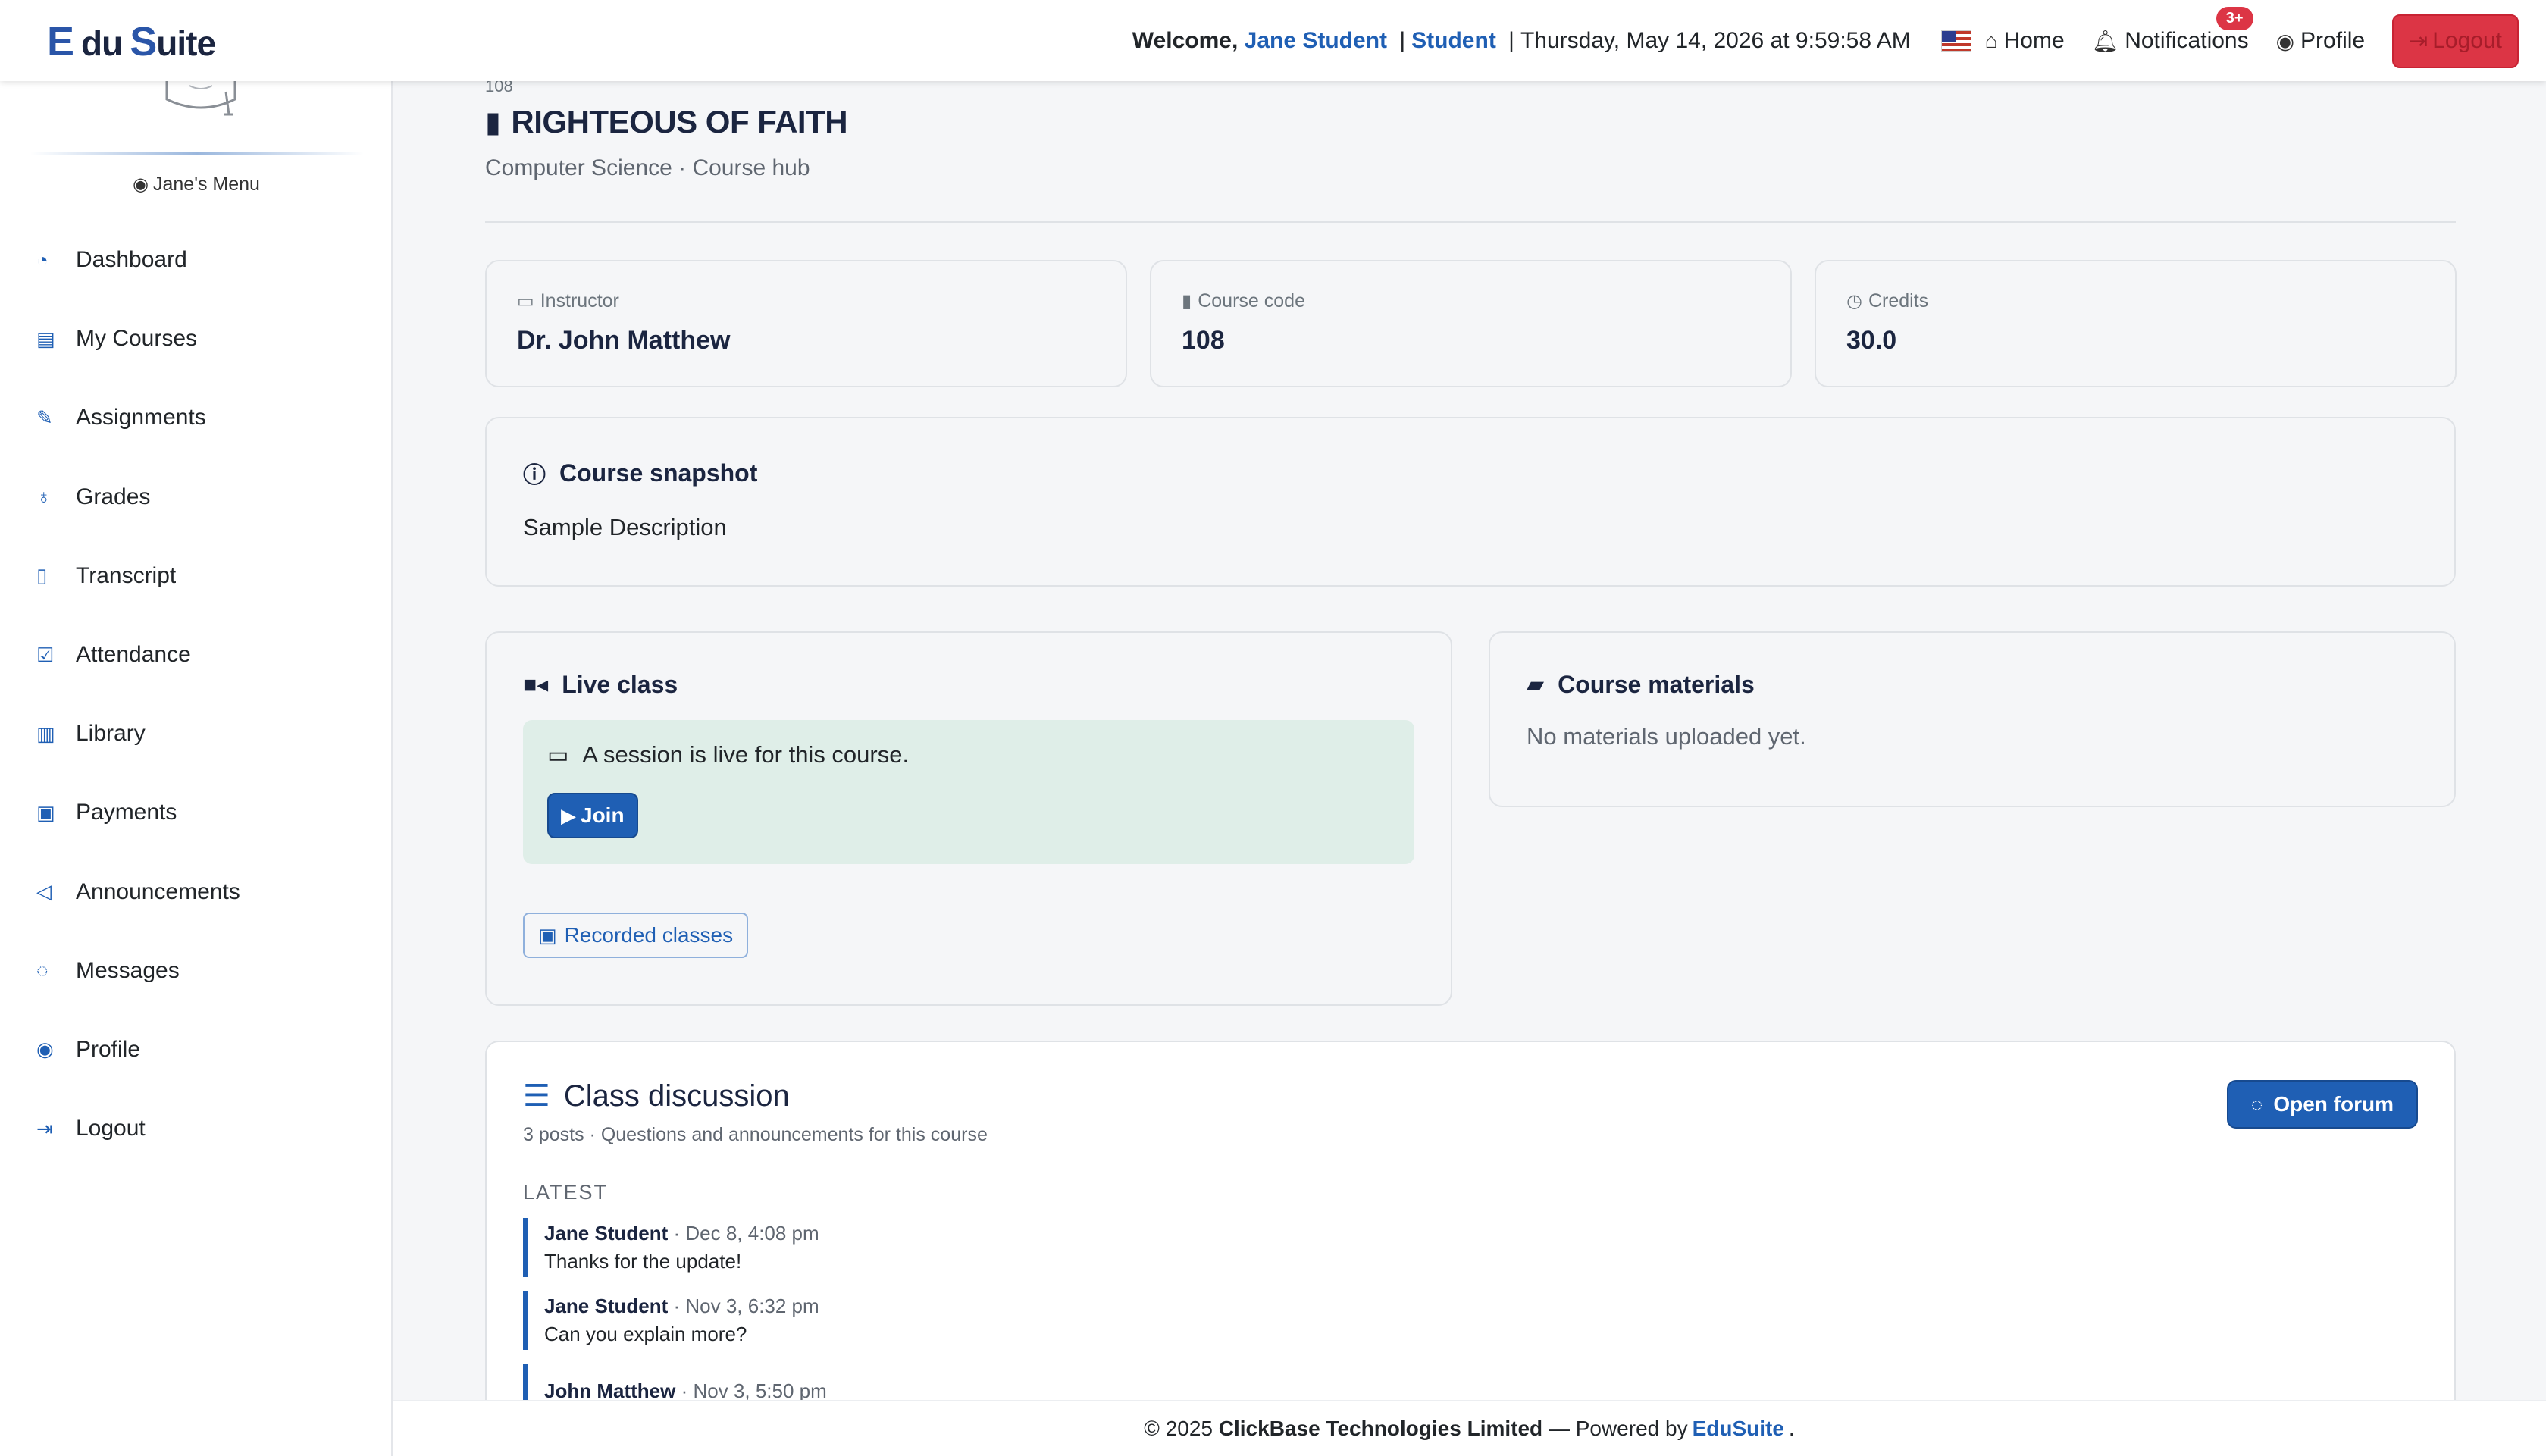 Image resolution: width=2546 pixels, height=1456 pixels. I want to click on sidebar-item-profile: ◉ Profile, so click(196, 1049).